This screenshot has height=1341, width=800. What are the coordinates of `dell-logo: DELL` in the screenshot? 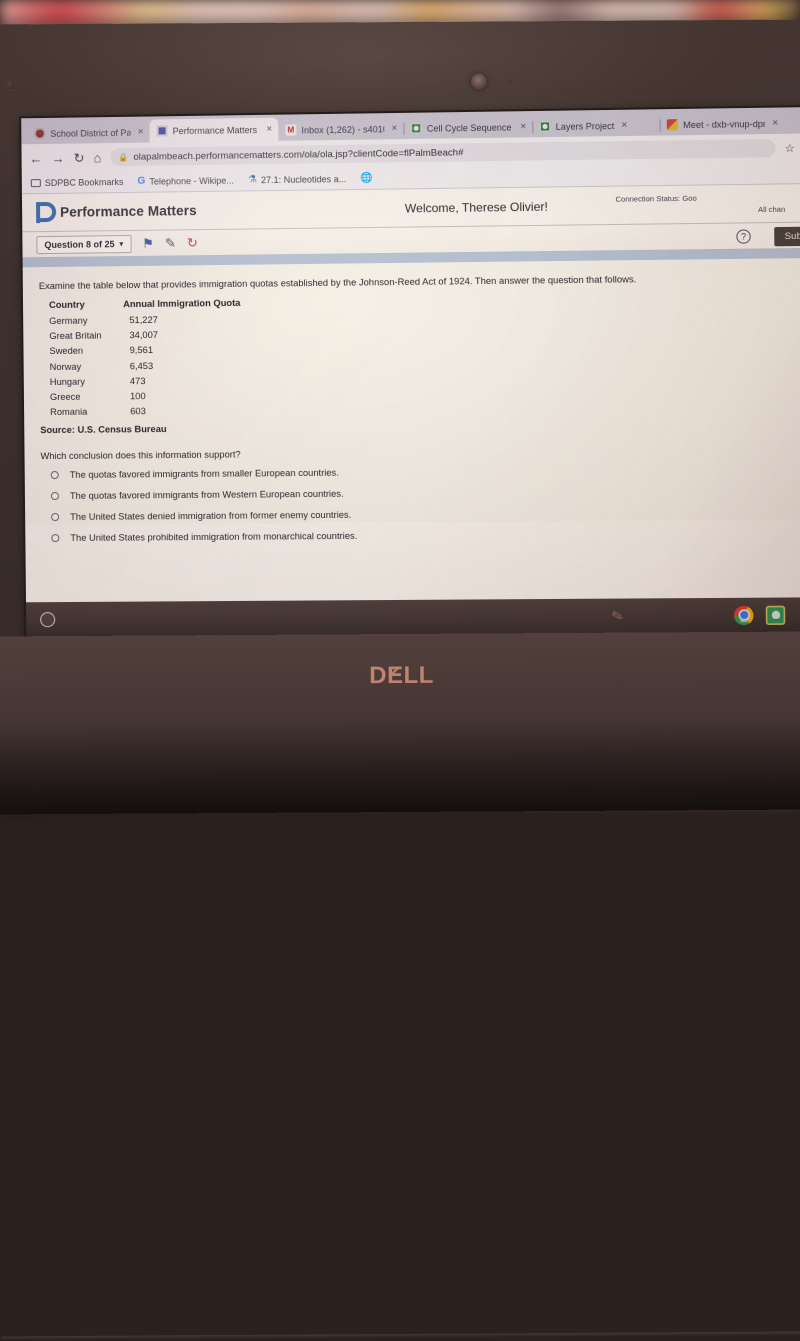 It's located at (400, 675).